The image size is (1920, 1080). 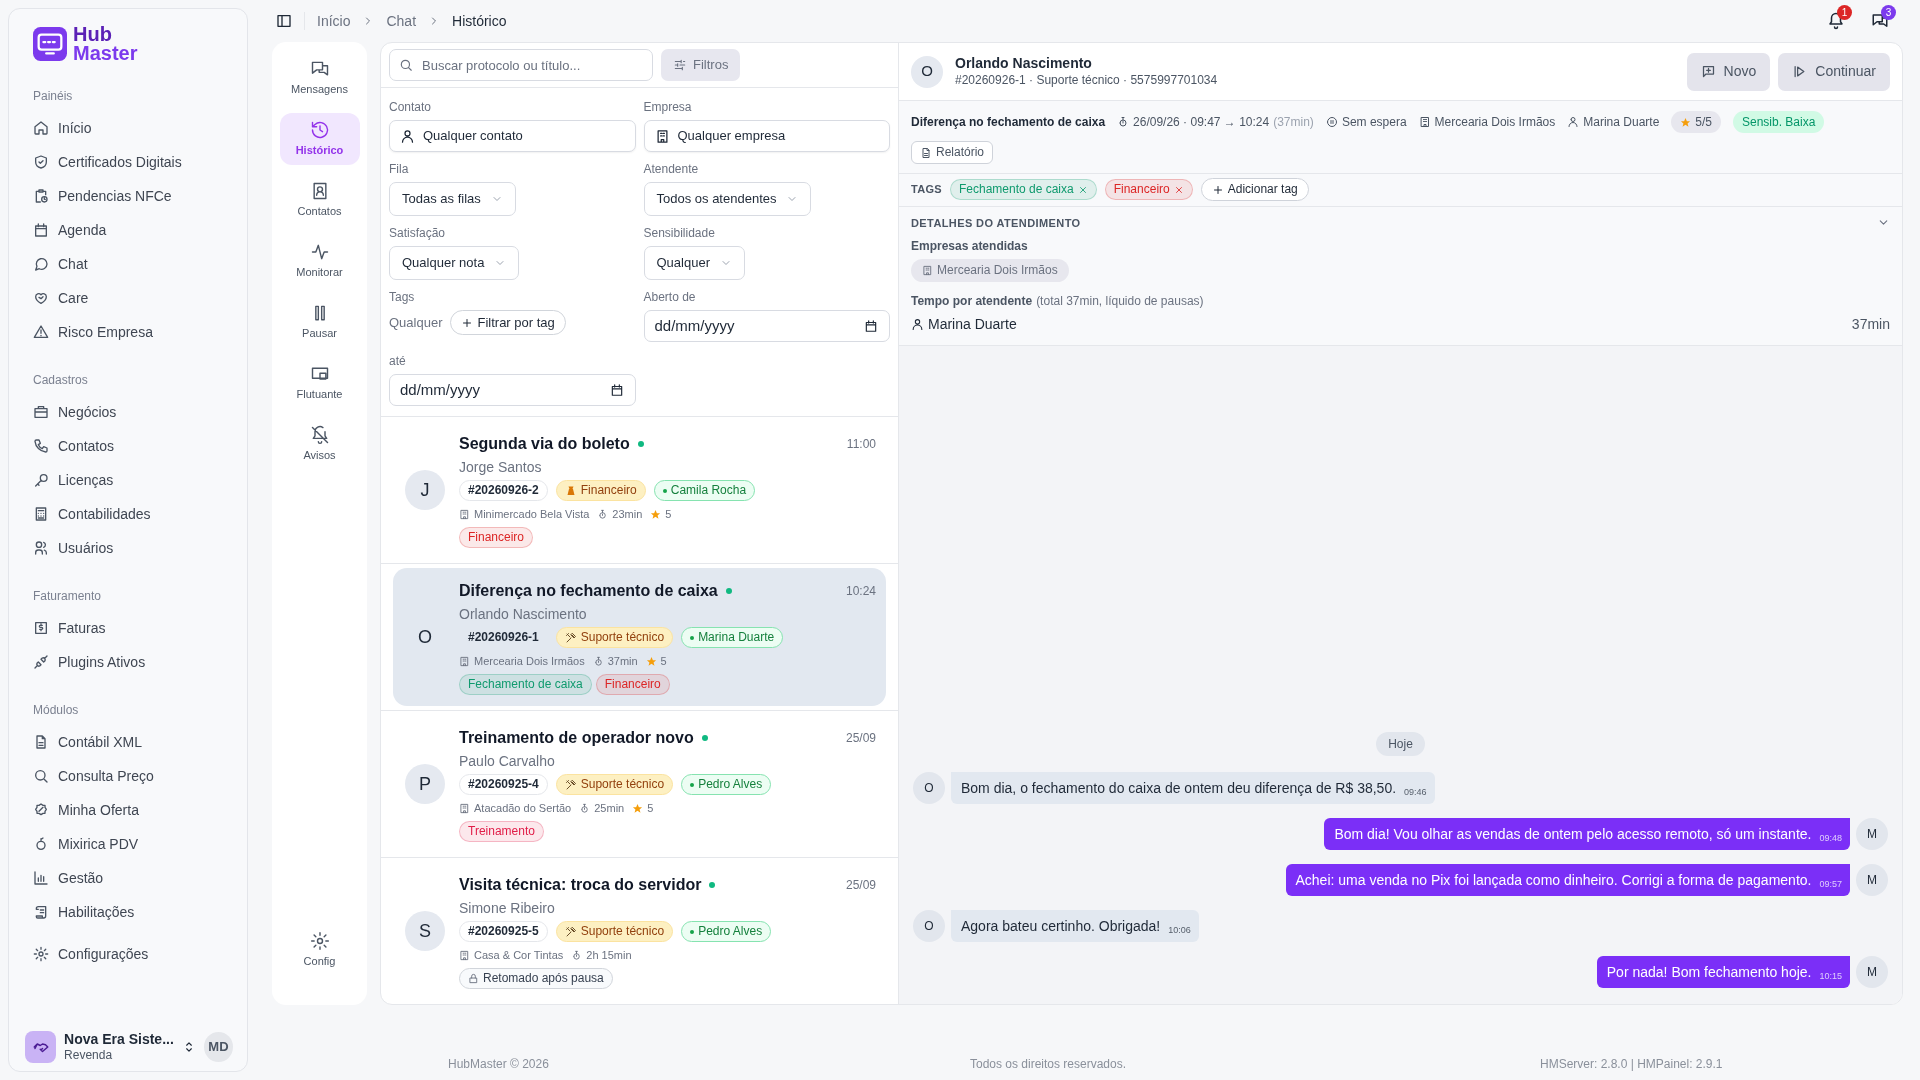 What do you see at coordinates (128, 128) in the screenshot?
I see `sidebar-item: Início` at bounding box center [128, 128].